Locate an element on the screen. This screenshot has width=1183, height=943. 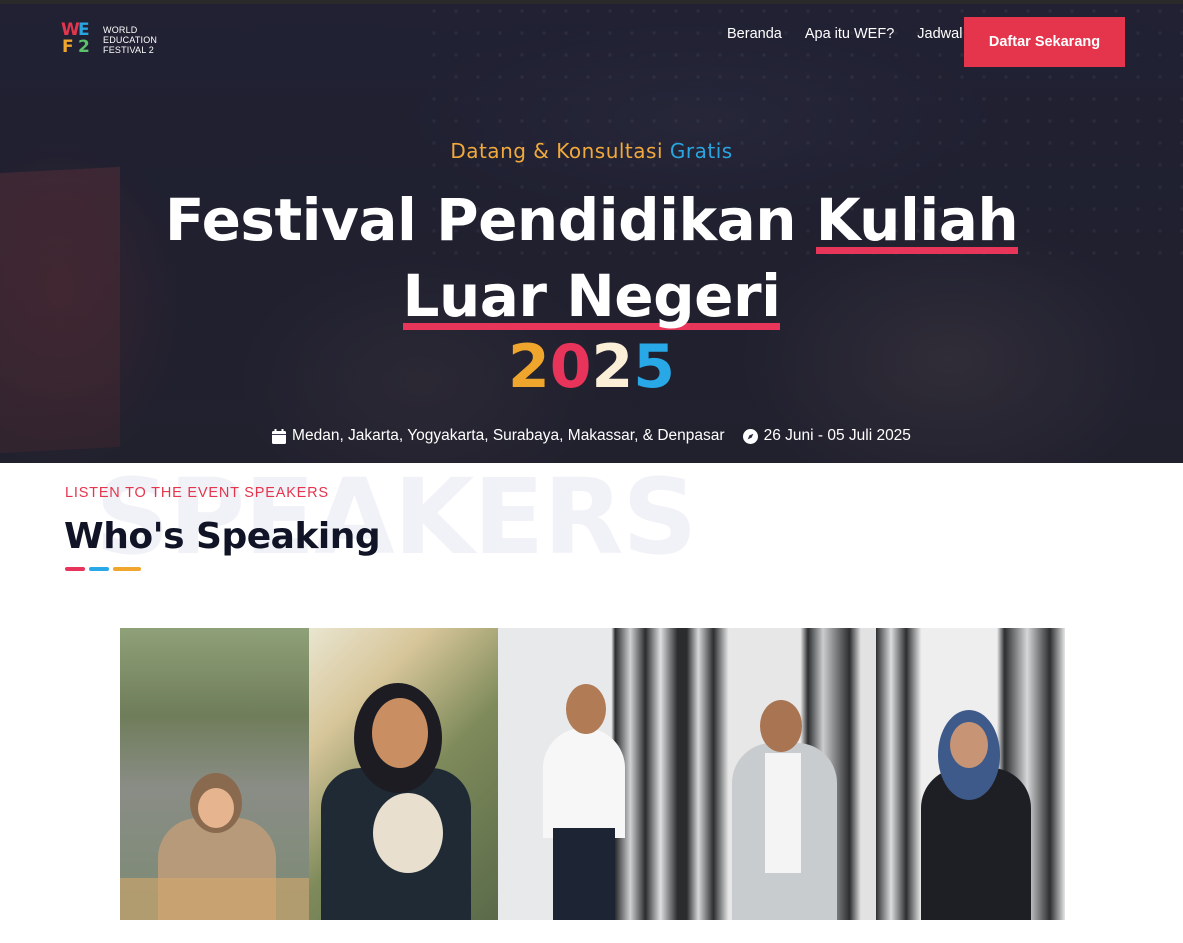
register-button: Daftar Sekarang is located at coordinates (1044, 42).